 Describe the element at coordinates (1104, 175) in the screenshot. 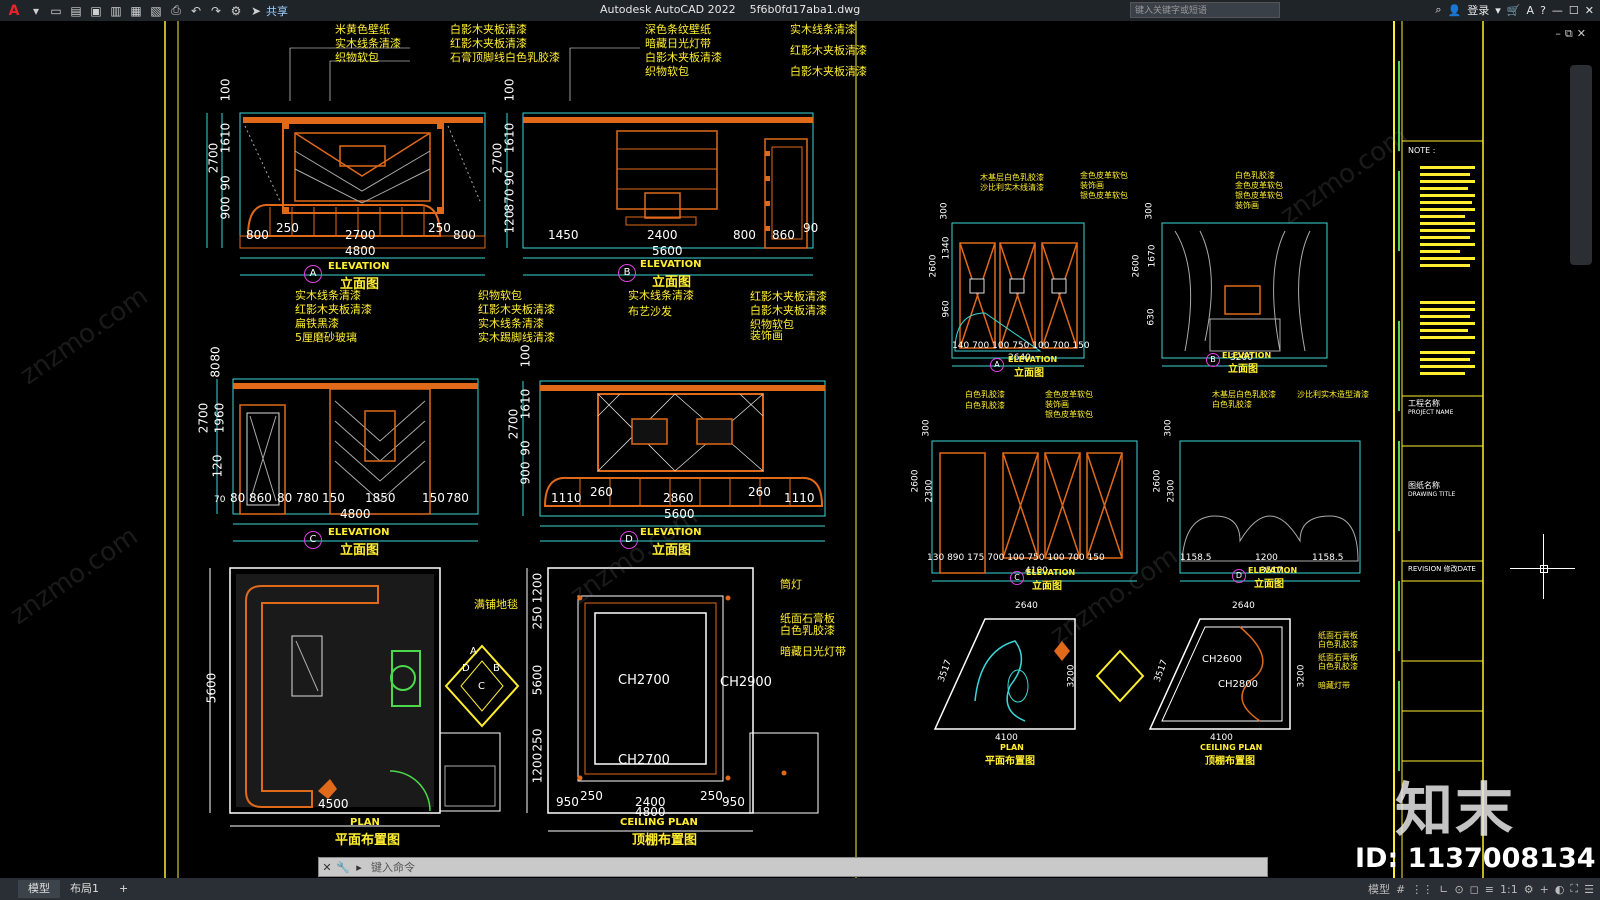

I see `annotation: 金色皮革软包` at that location.